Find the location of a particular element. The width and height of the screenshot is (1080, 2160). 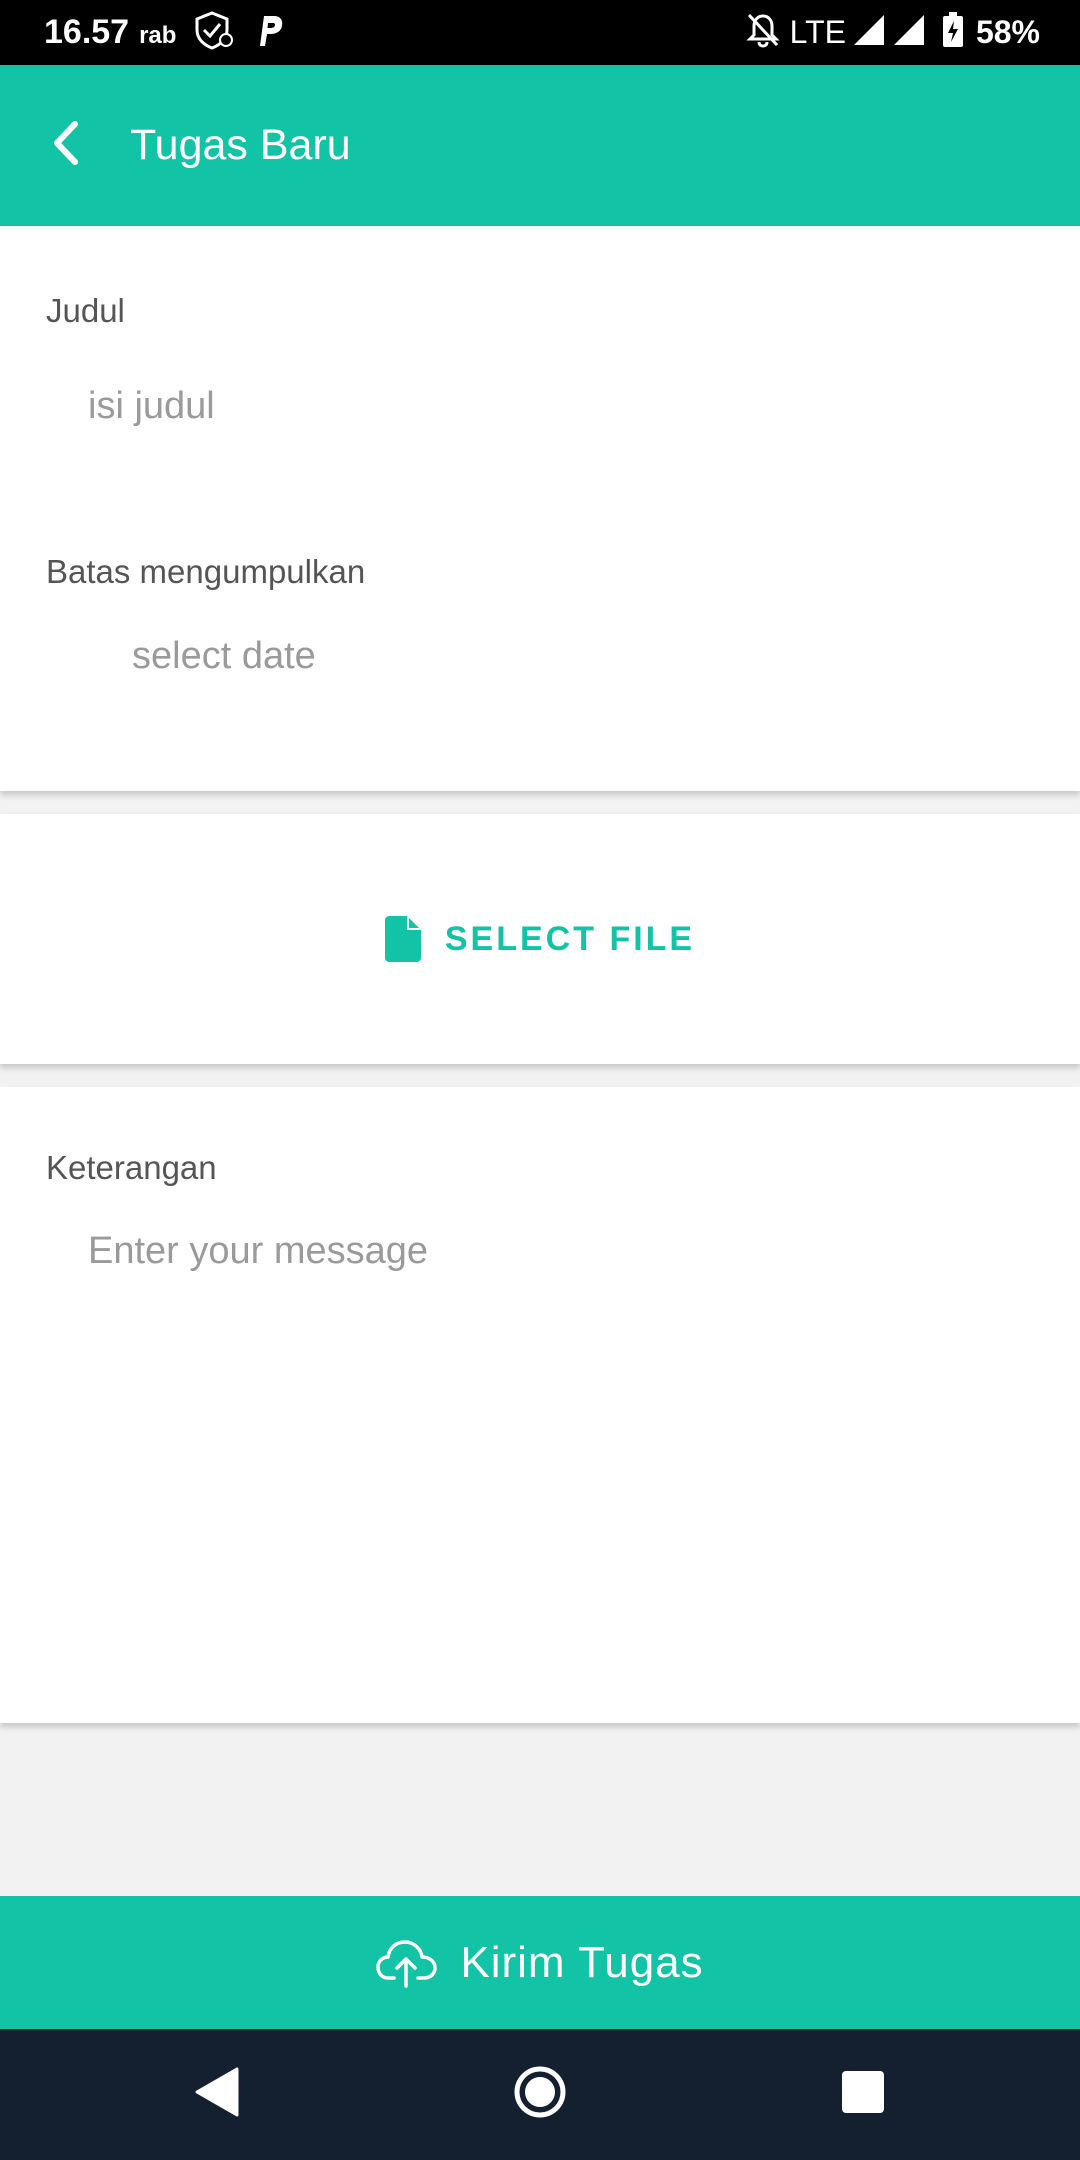

select-file-button: SELECT FILE is located at coordinates (540, 939).